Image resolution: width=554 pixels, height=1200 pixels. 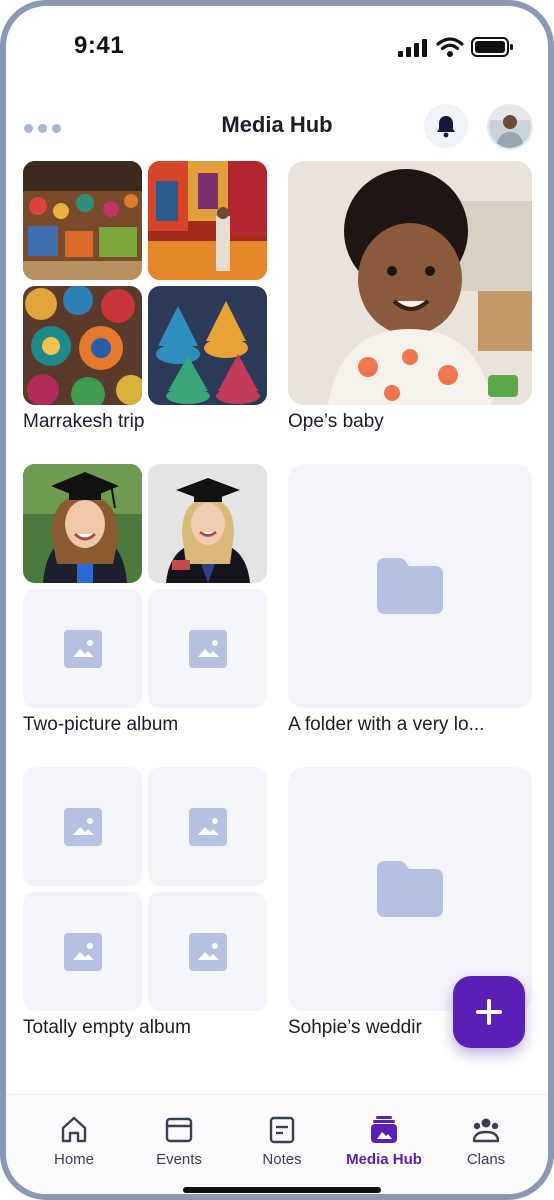 I want to click on bottom-tab-bar: Home Events Notes Media Hub Clans, so click(x=277, y=1144).